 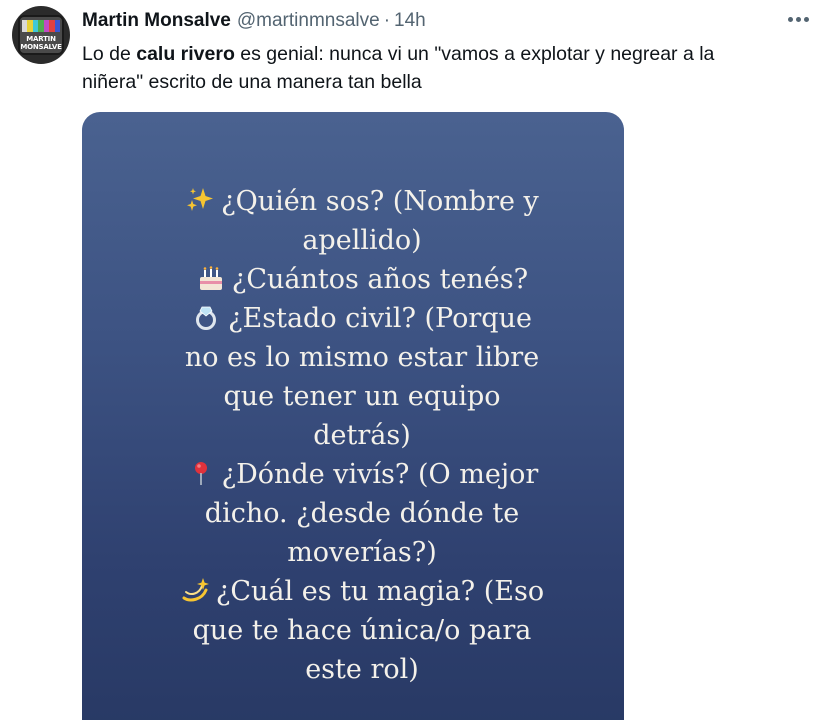 What do you see at coordinates (200, 473) in the screenshot?
I see `round-pushpin-icon` at bounding box center [200, 473].